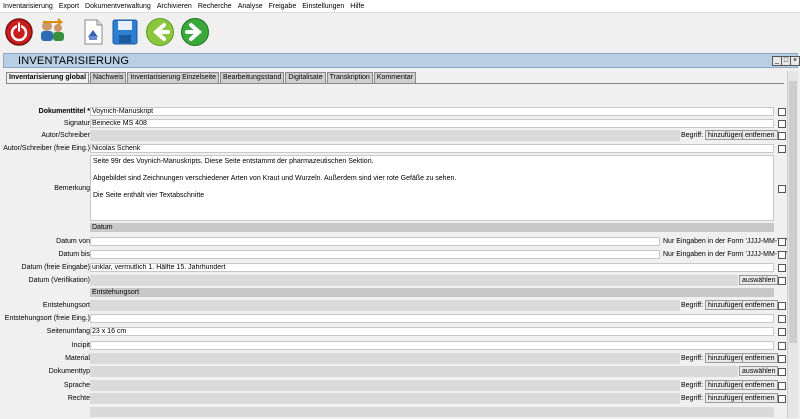  Describe the element at coordinates (118, 6) in the screenshot. I see `menu-dokumentverwaltung: Dokumentverwaltung` at that location.